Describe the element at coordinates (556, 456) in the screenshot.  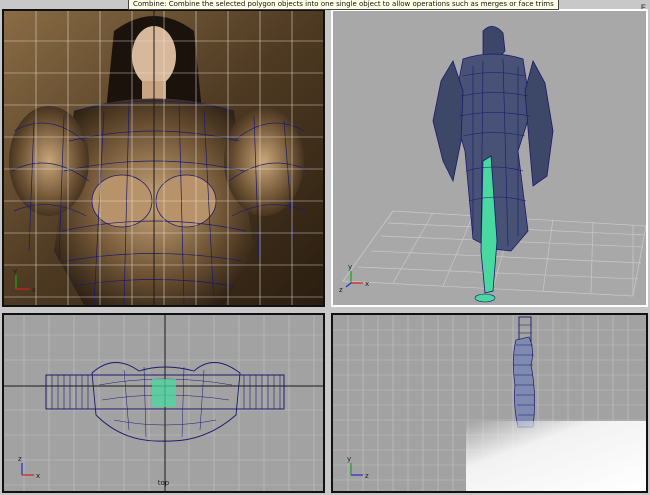
I see `screen-glare` at that location.